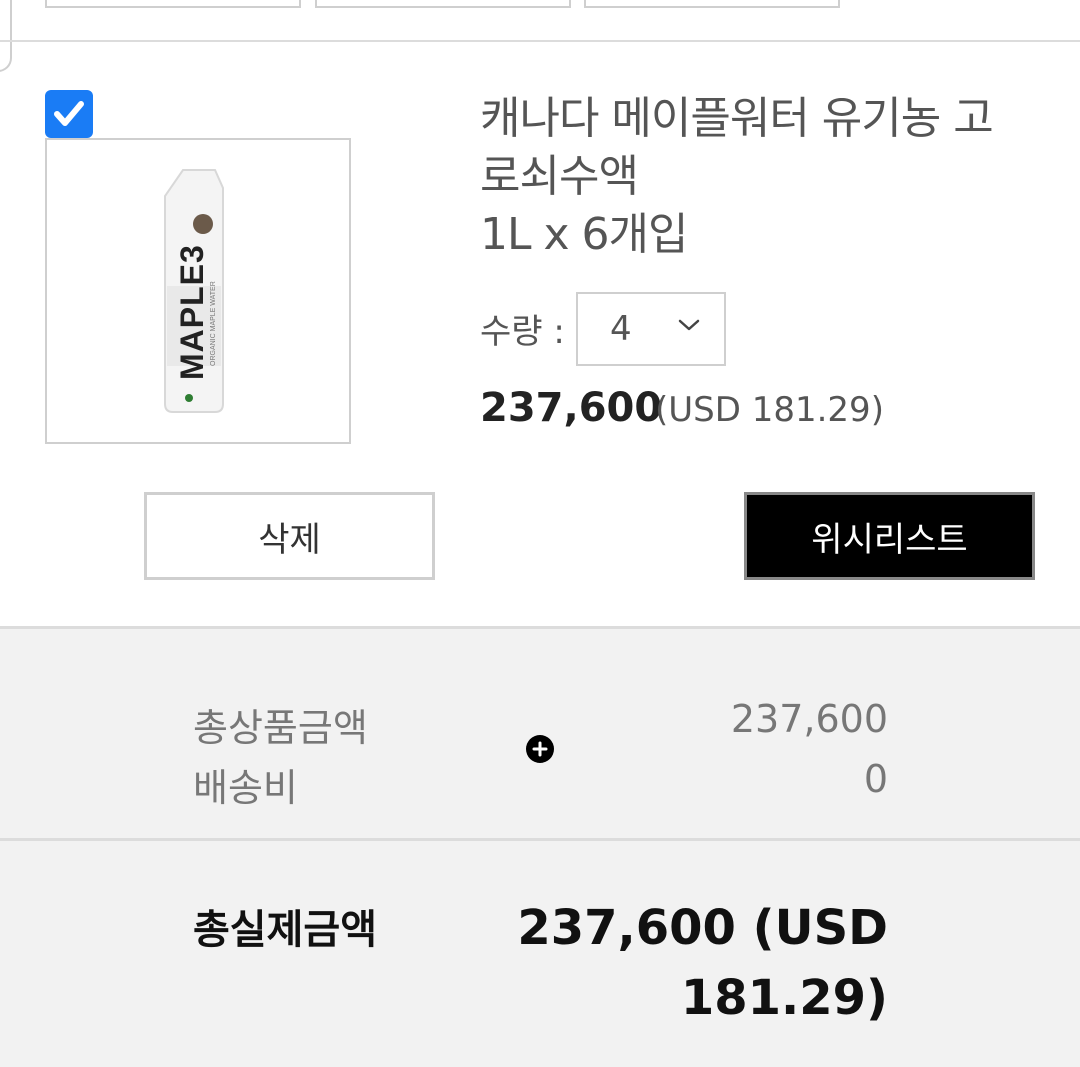 The image size is (1080, 1067). Describe the element at coordinates (769, 410) in the screenshot. I see `item-price-usd: (USD 181.29)` at that location.